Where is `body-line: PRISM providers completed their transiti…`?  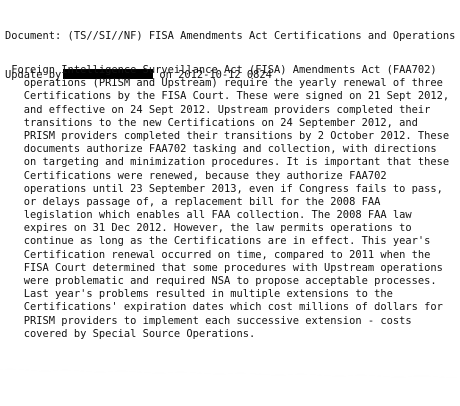
body-line: PRISM providers completed their transiti… is located at coordinates (227, 135).